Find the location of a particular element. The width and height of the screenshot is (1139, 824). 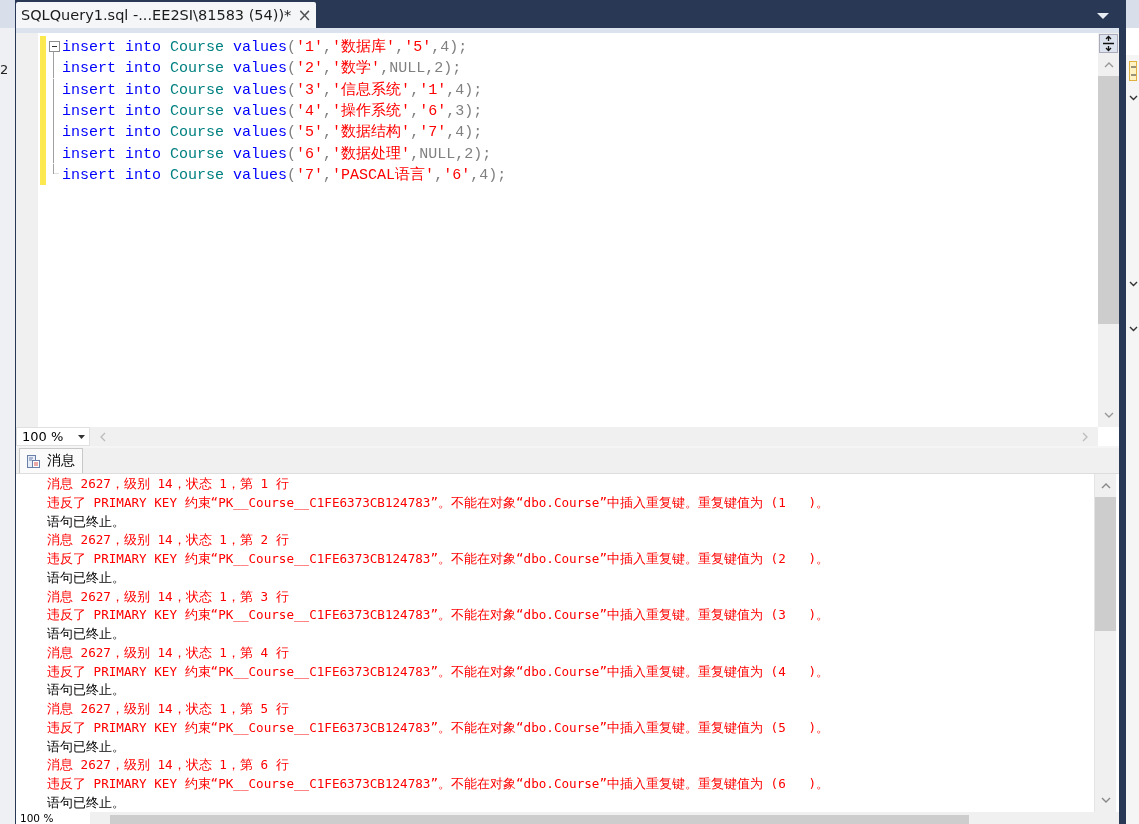

caret-icon is located at coordinates (81, 436).